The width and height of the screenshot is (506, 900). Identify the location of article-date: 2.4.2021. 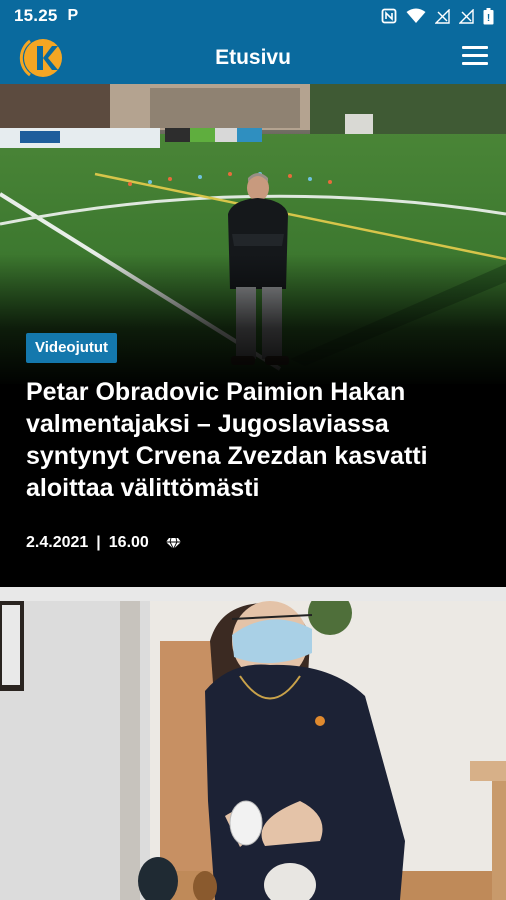
(57, 542).